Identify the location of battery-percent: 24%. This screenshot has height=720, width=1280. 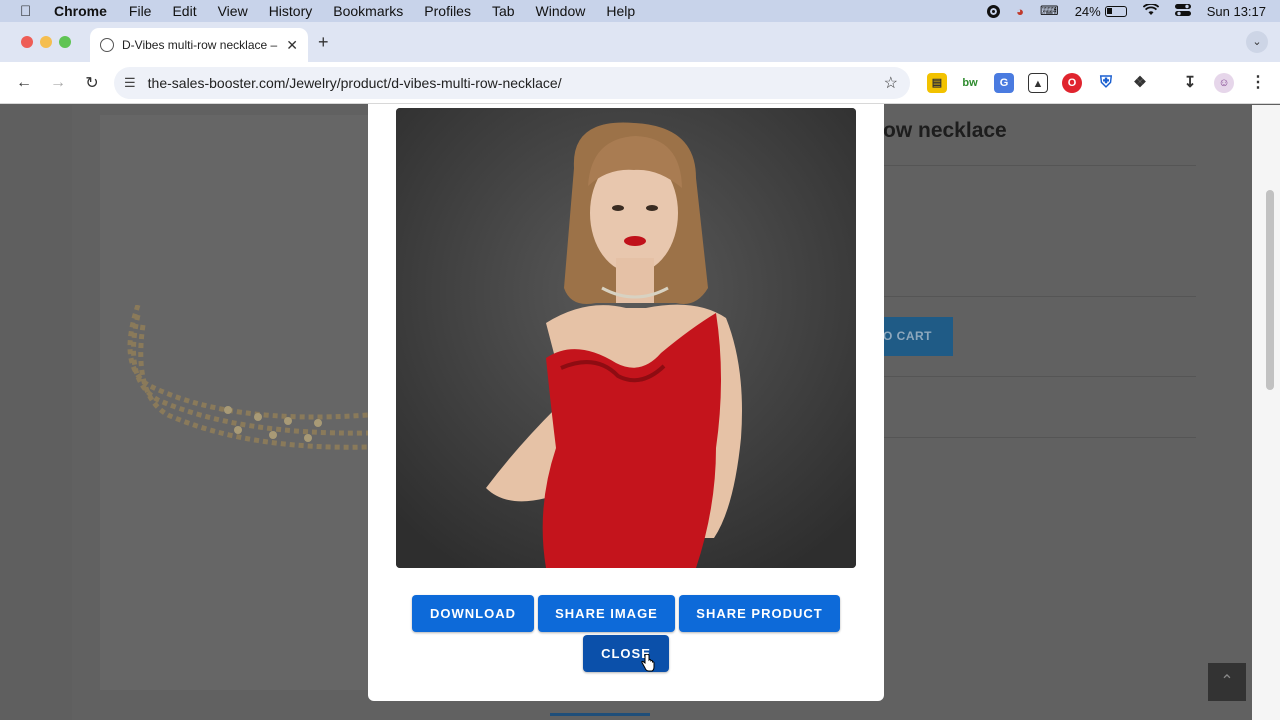
(1087, 11).